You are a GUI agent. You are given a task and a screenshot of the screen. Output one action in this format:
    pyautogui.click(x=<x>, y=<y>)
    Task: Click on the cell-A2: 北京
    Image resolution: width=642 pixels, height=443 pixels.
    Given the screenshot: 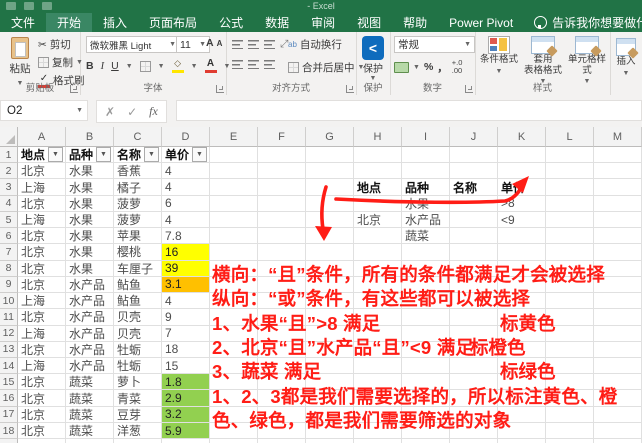 What is the action you would take?
    pyautogui.click(x=42, y=171)
    